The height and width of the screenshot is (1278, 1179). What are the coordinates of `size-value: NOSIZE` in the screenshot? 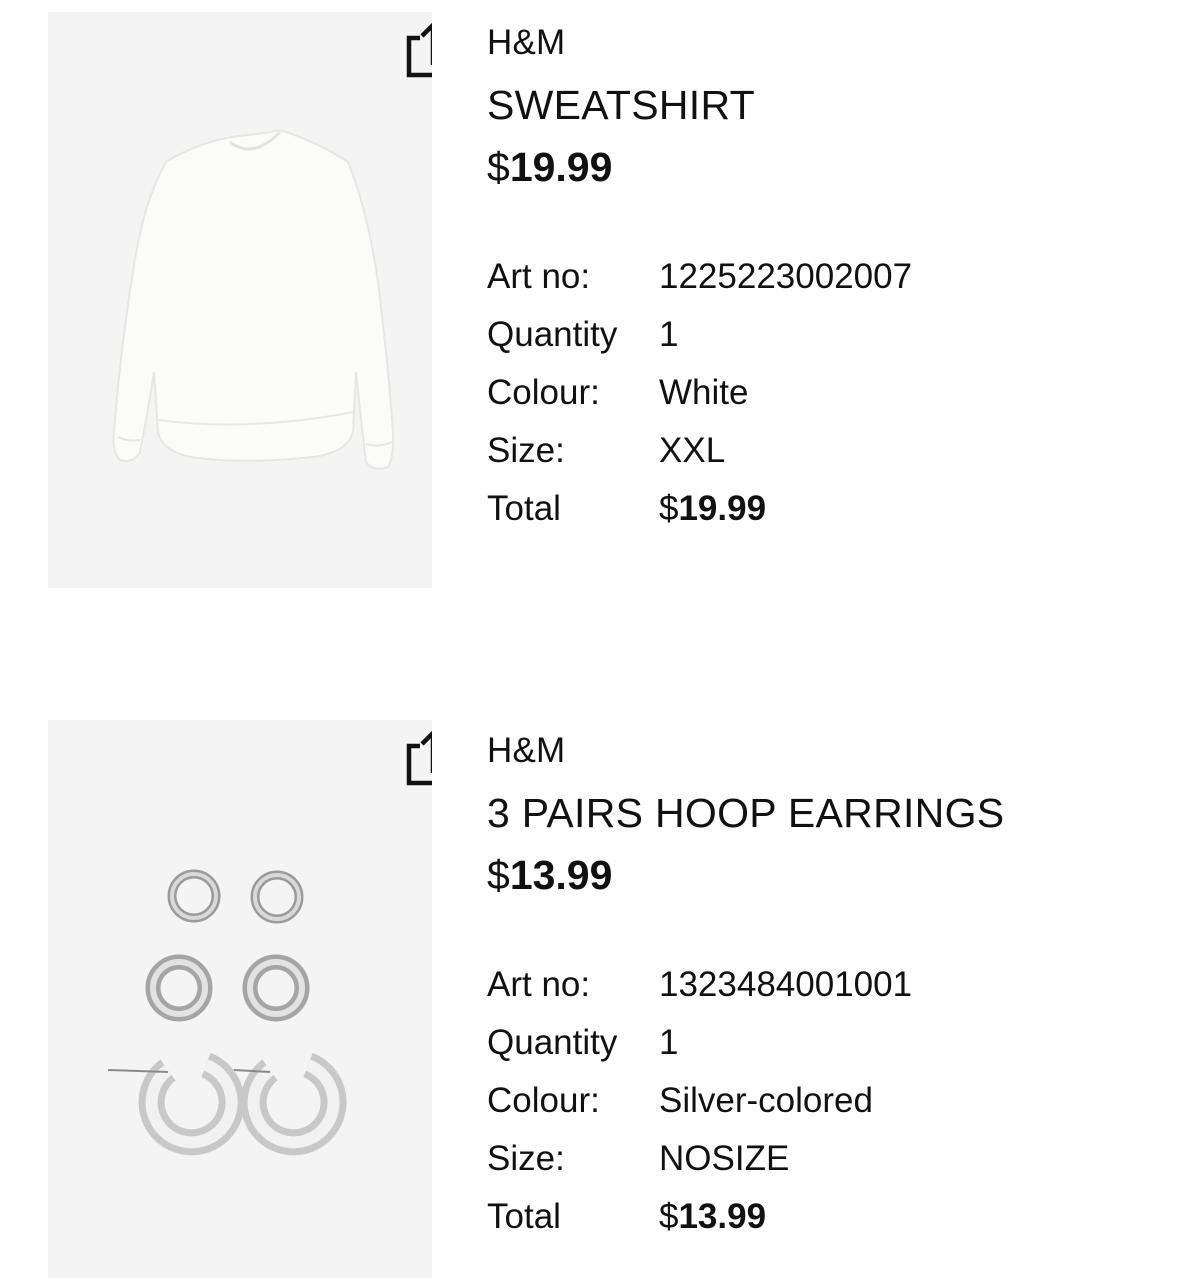 It's located at (724, 1158).